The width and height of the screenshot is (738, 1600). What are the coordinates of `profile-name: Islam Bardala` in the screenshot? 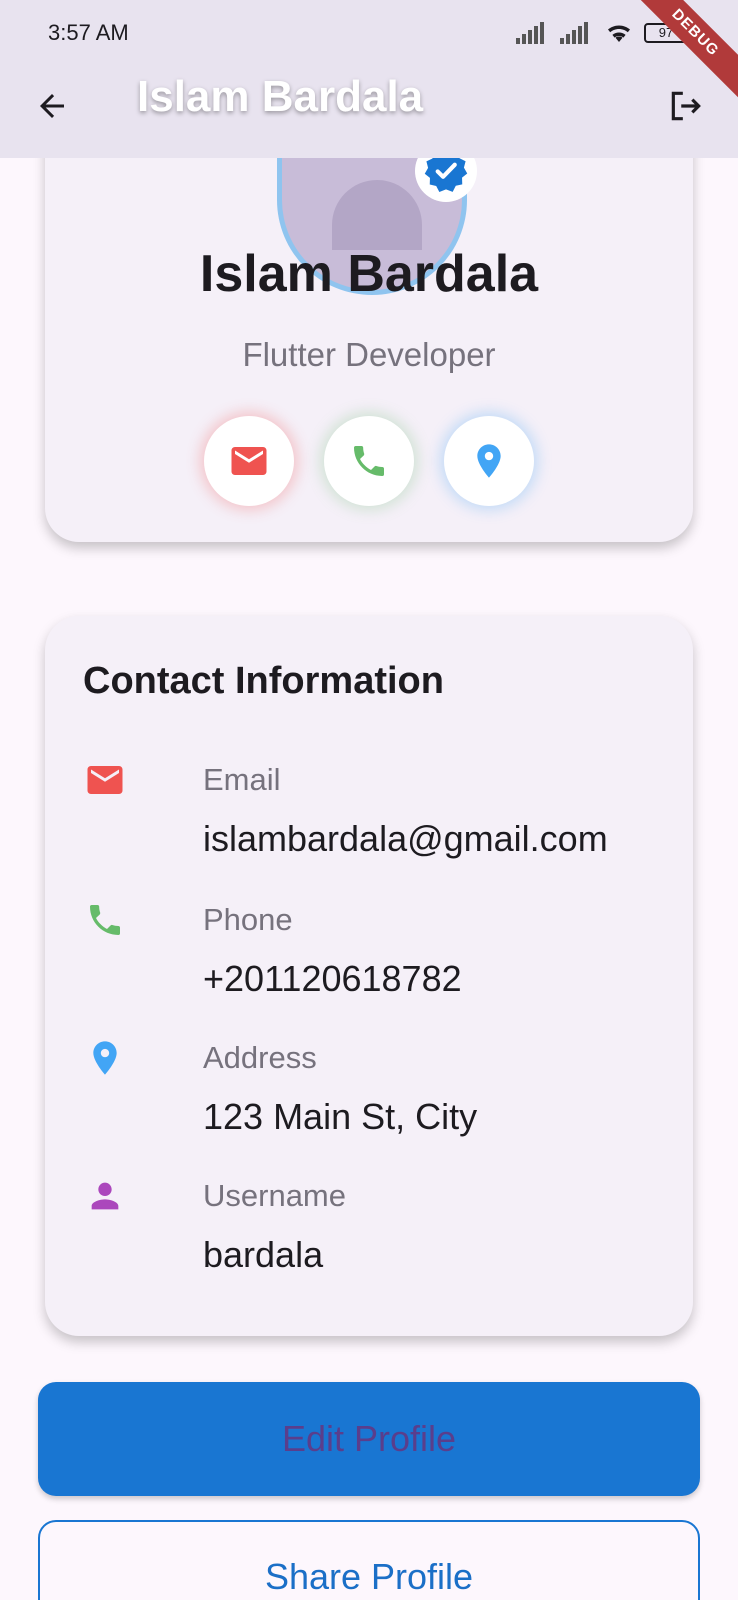 It's located at (369, 274).